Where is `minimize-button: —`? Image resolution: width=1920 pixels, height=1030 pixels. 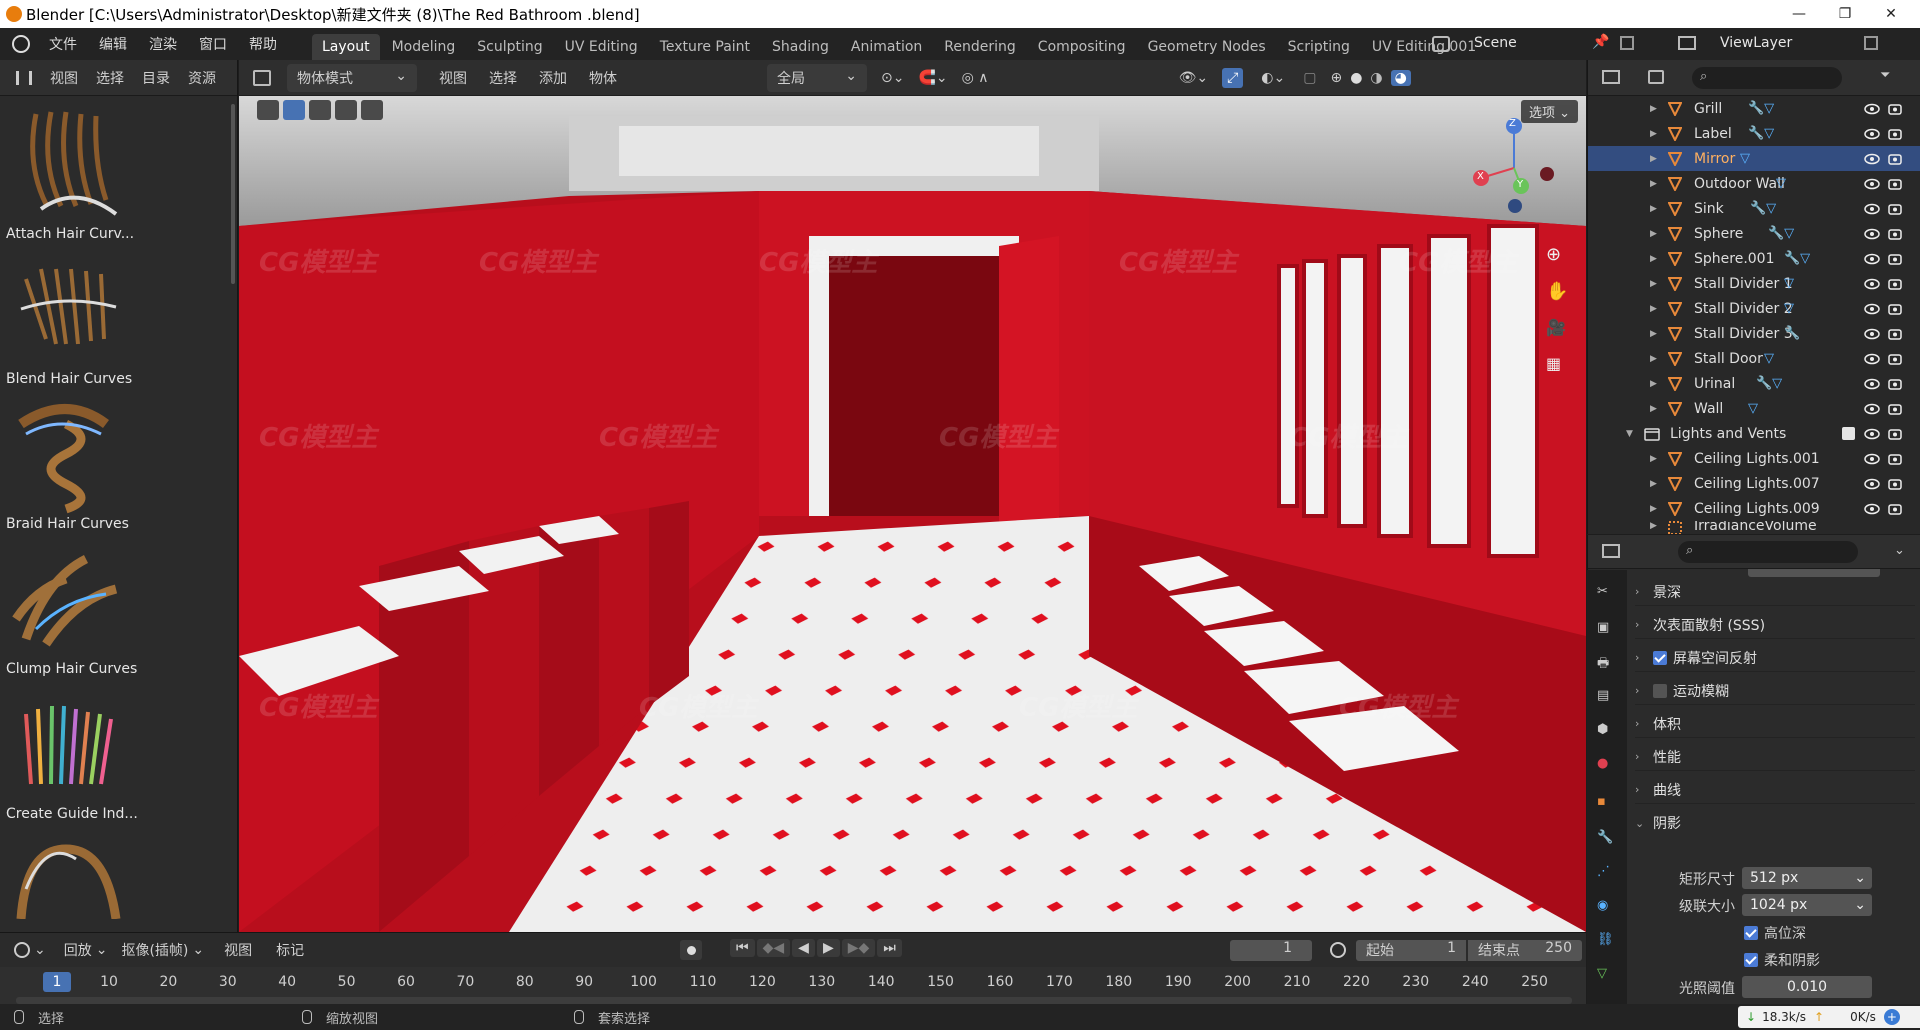 minimize-button: — is located at coordinates (1799, 14).